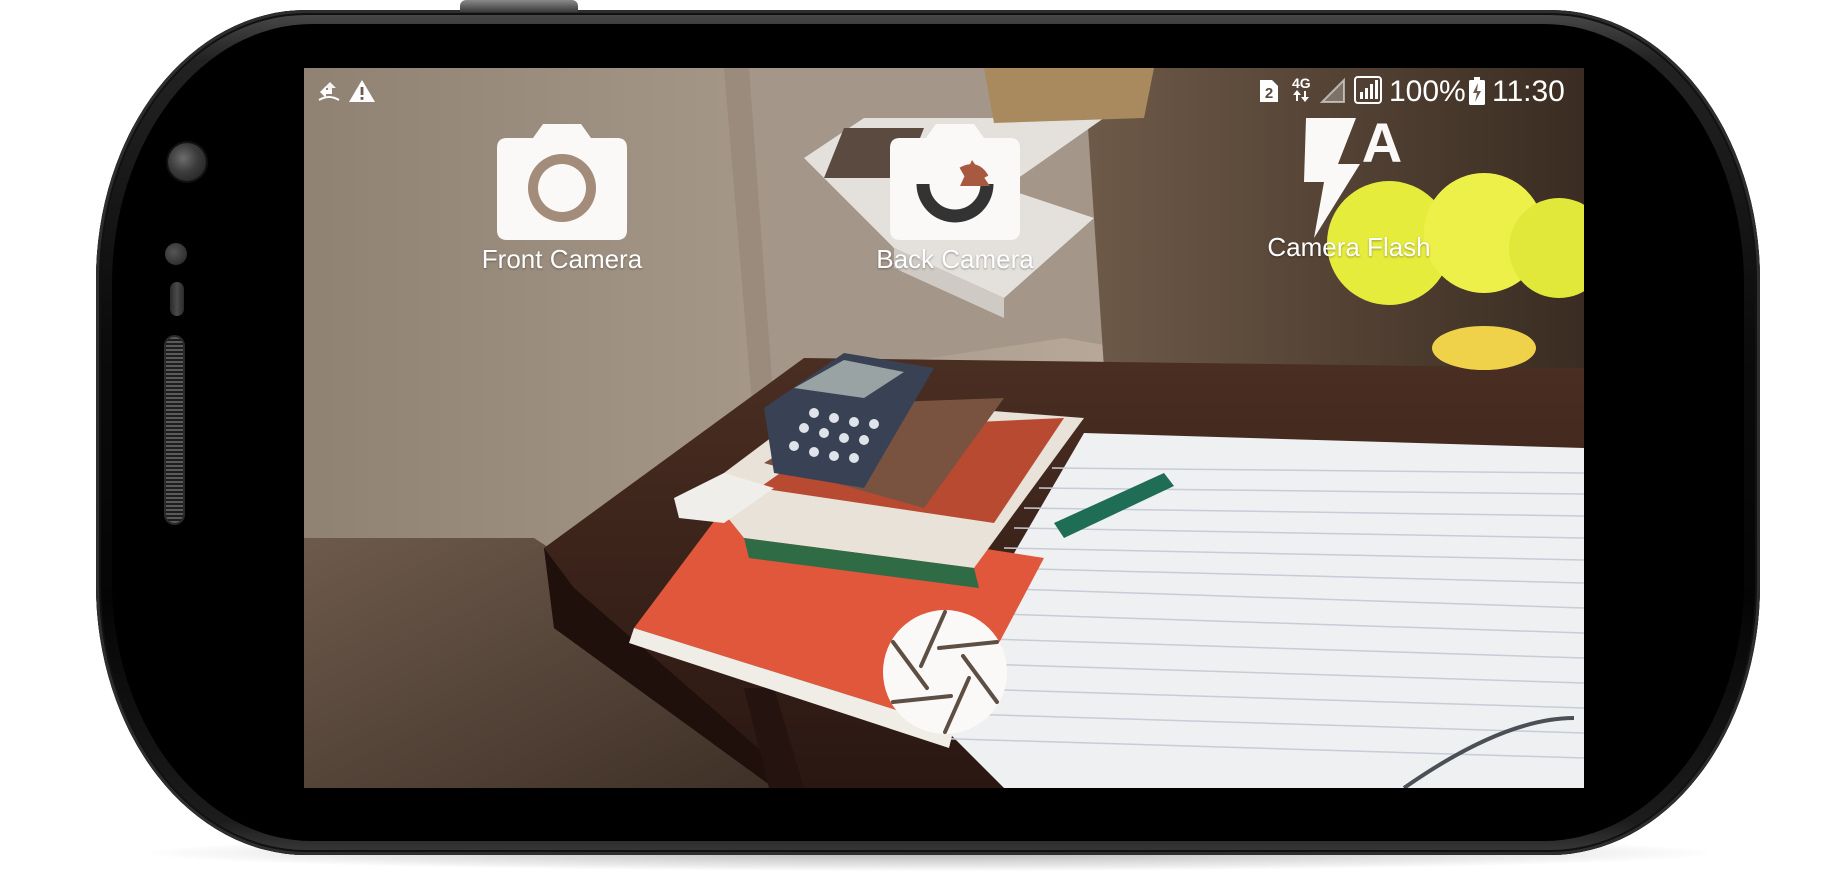 Image resolution: width=1847 pixels, height=886 pixels. I want to click on battery-charging-icon, so click(1477, 91).